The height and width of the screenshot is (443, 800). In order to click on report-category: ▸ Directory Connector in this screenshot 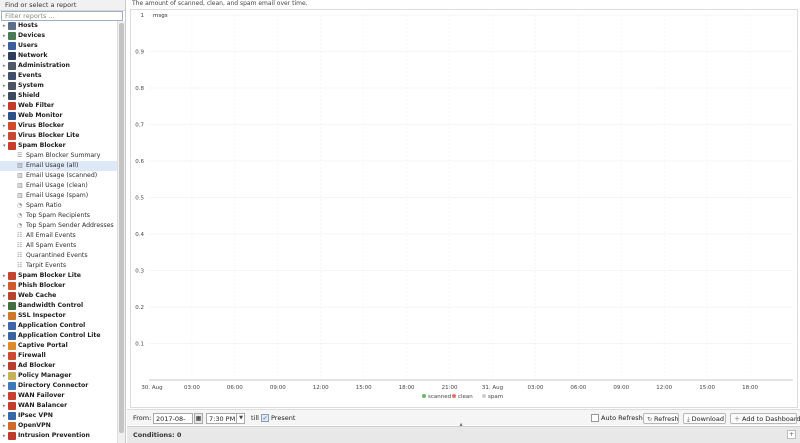, I will do `click(59, 386)`.